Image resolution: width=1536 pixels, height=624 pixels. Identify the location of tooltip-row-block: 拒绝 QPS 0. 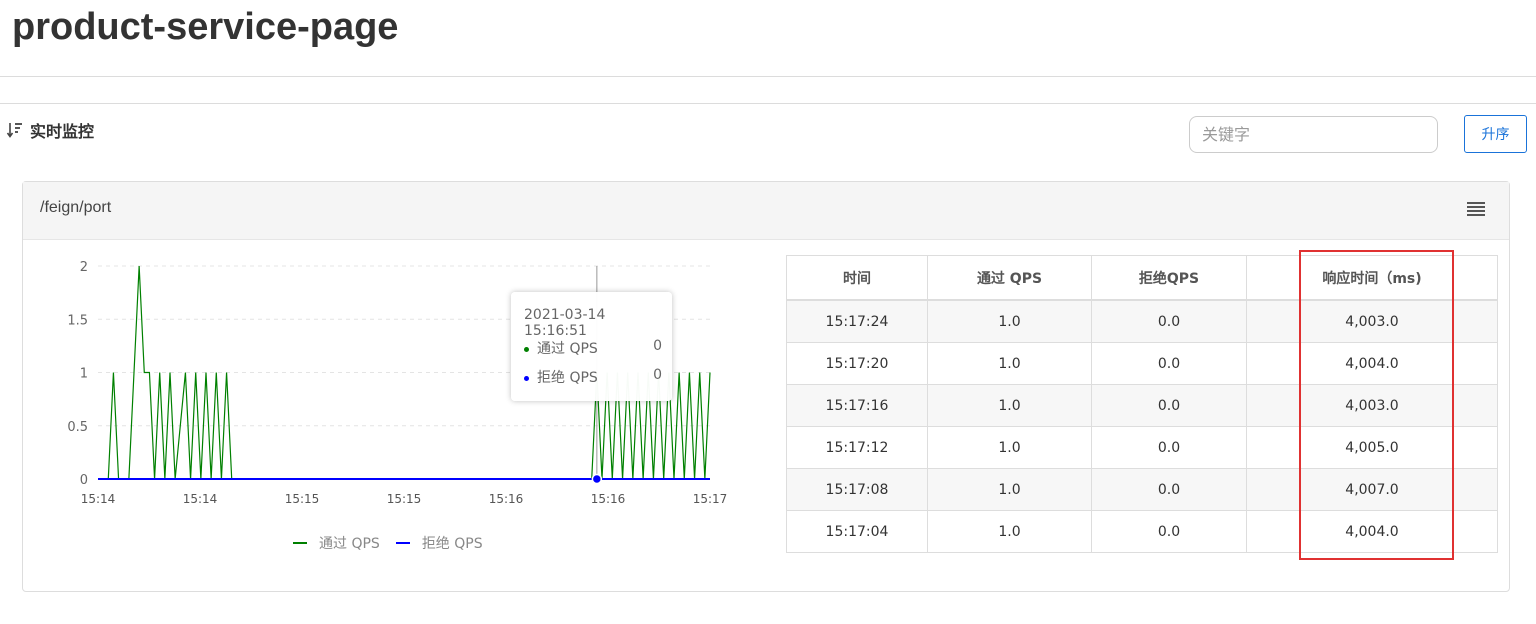
(593, 377).